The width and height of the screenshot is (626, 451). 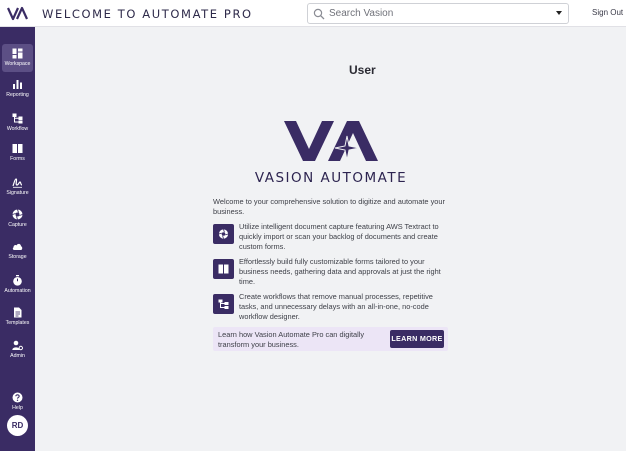 I want to click on sidebar-item-templates: Templates, so click(x=17, y=317).